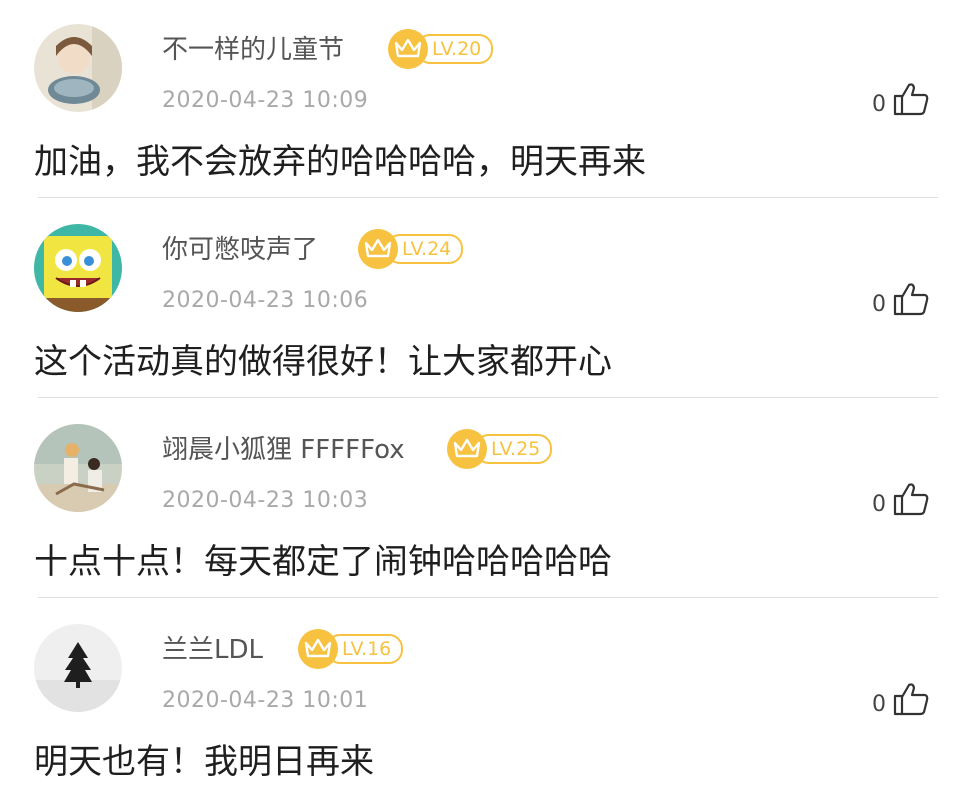 The height and width of the screenshot is (800, 978). Describe the element at coordinates (212, 650) in the screenshot. I see `username: 兰兰LDL` at that location.